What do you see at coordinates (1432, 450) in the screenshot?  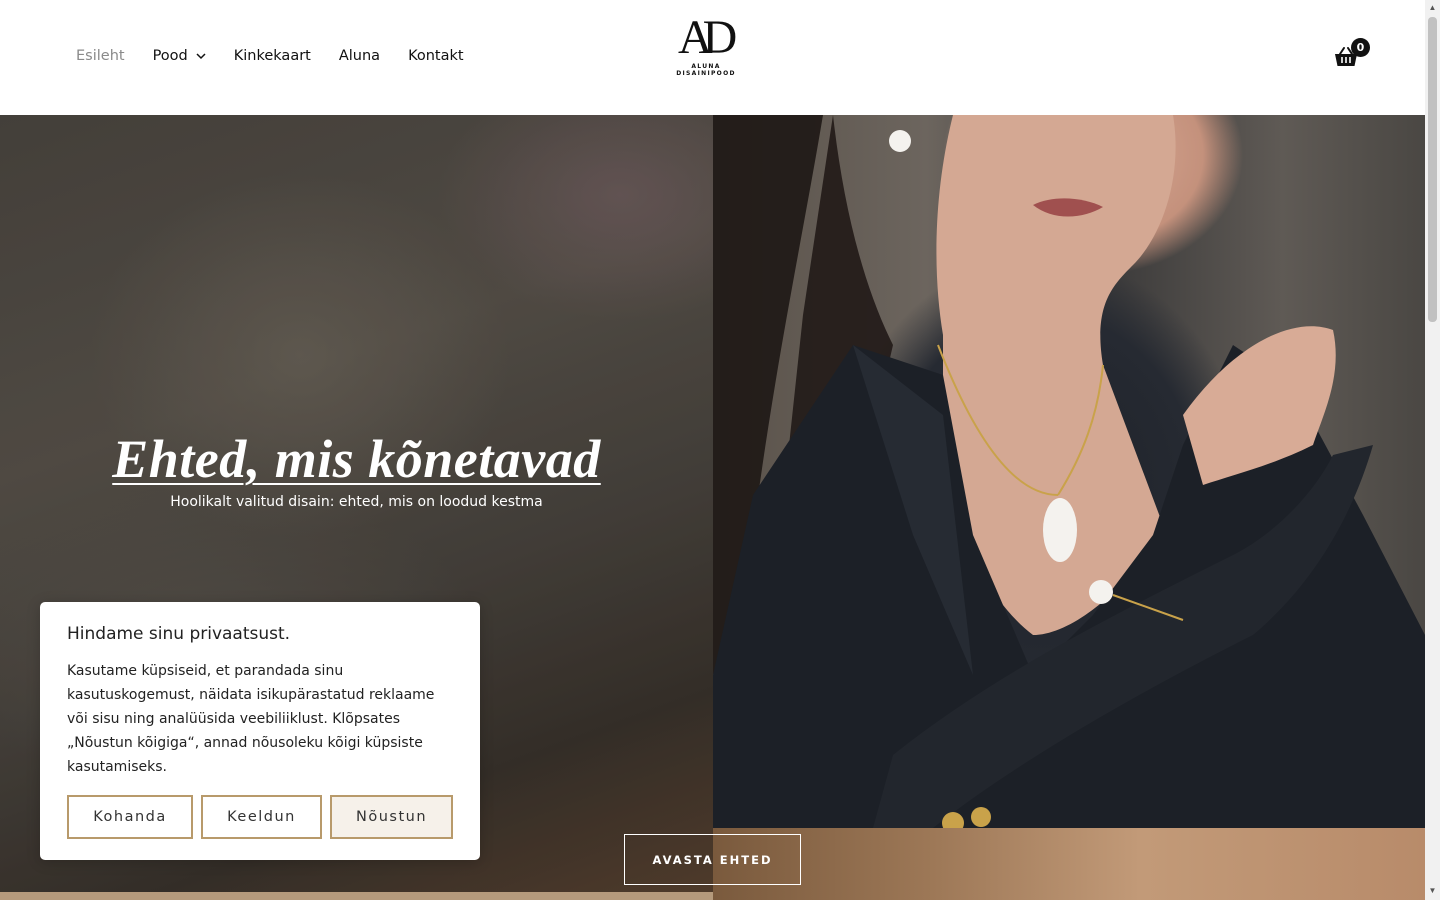 I see `page-scrollbar: ▲ ▼` at bounding box center [1432, 450].